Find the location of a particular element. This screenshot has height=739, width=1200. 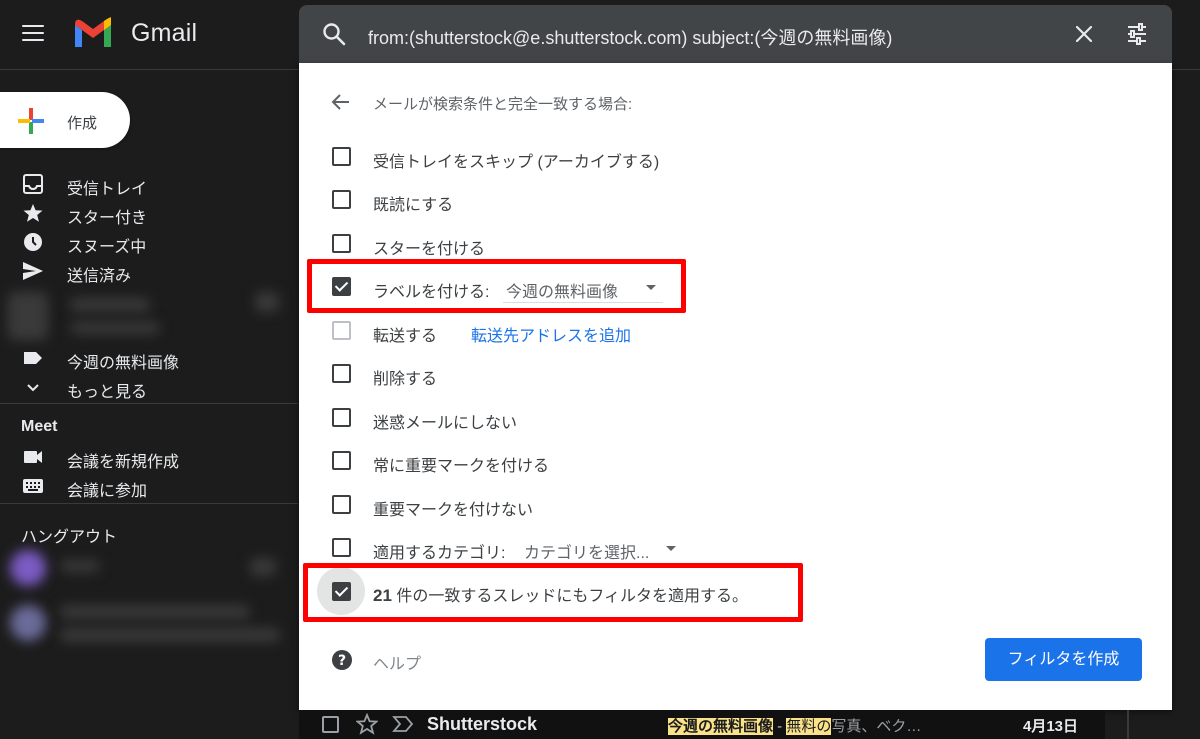

sidebar-item-sent: 送信済み is located at coordinates (149, 271).